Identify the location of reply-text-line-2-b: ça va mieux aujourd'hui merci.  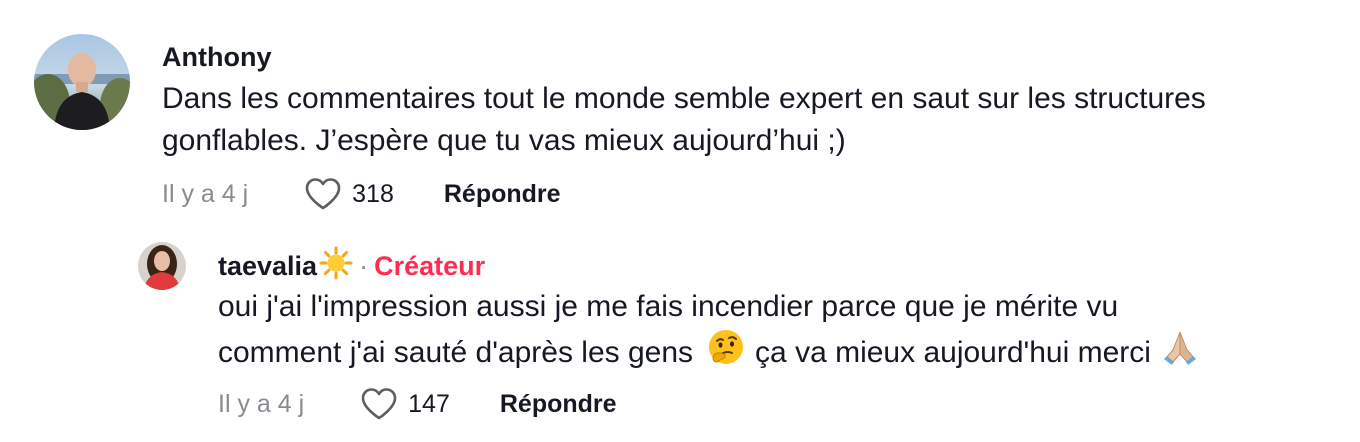
(953, 352).